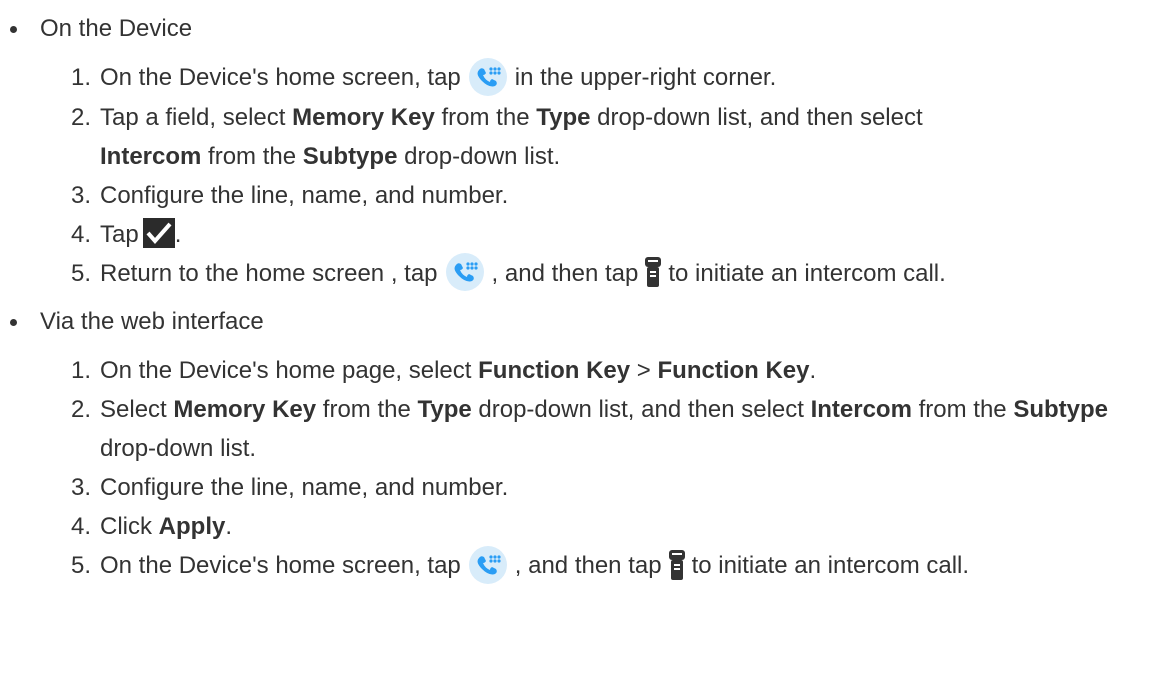  I want to click on step-text: Click, so click(129, 527).